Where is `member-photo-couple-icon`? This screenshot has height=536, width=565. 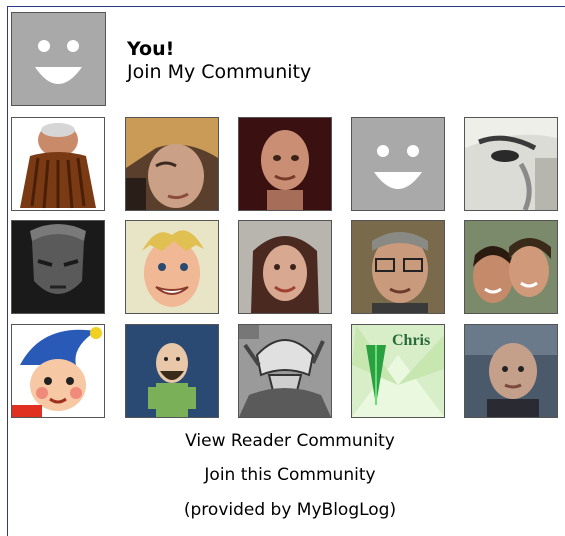 member-photo-couple-icon is located at coordinates (511, 267).